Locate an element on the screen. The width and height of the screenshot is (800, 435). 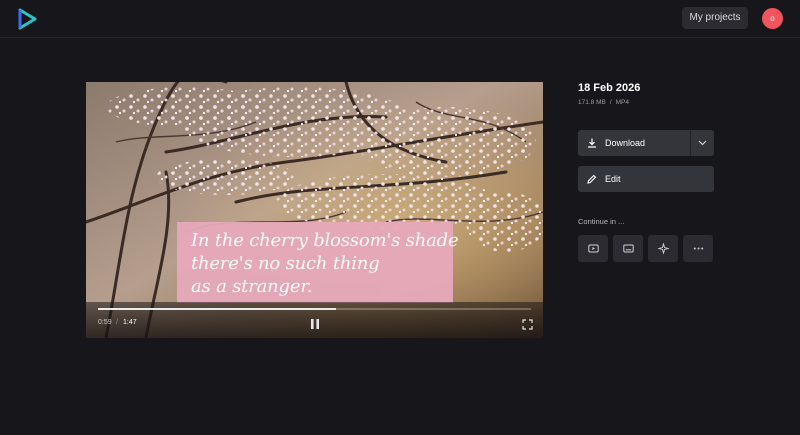
pause-icon is located at coordinates (315, 324).